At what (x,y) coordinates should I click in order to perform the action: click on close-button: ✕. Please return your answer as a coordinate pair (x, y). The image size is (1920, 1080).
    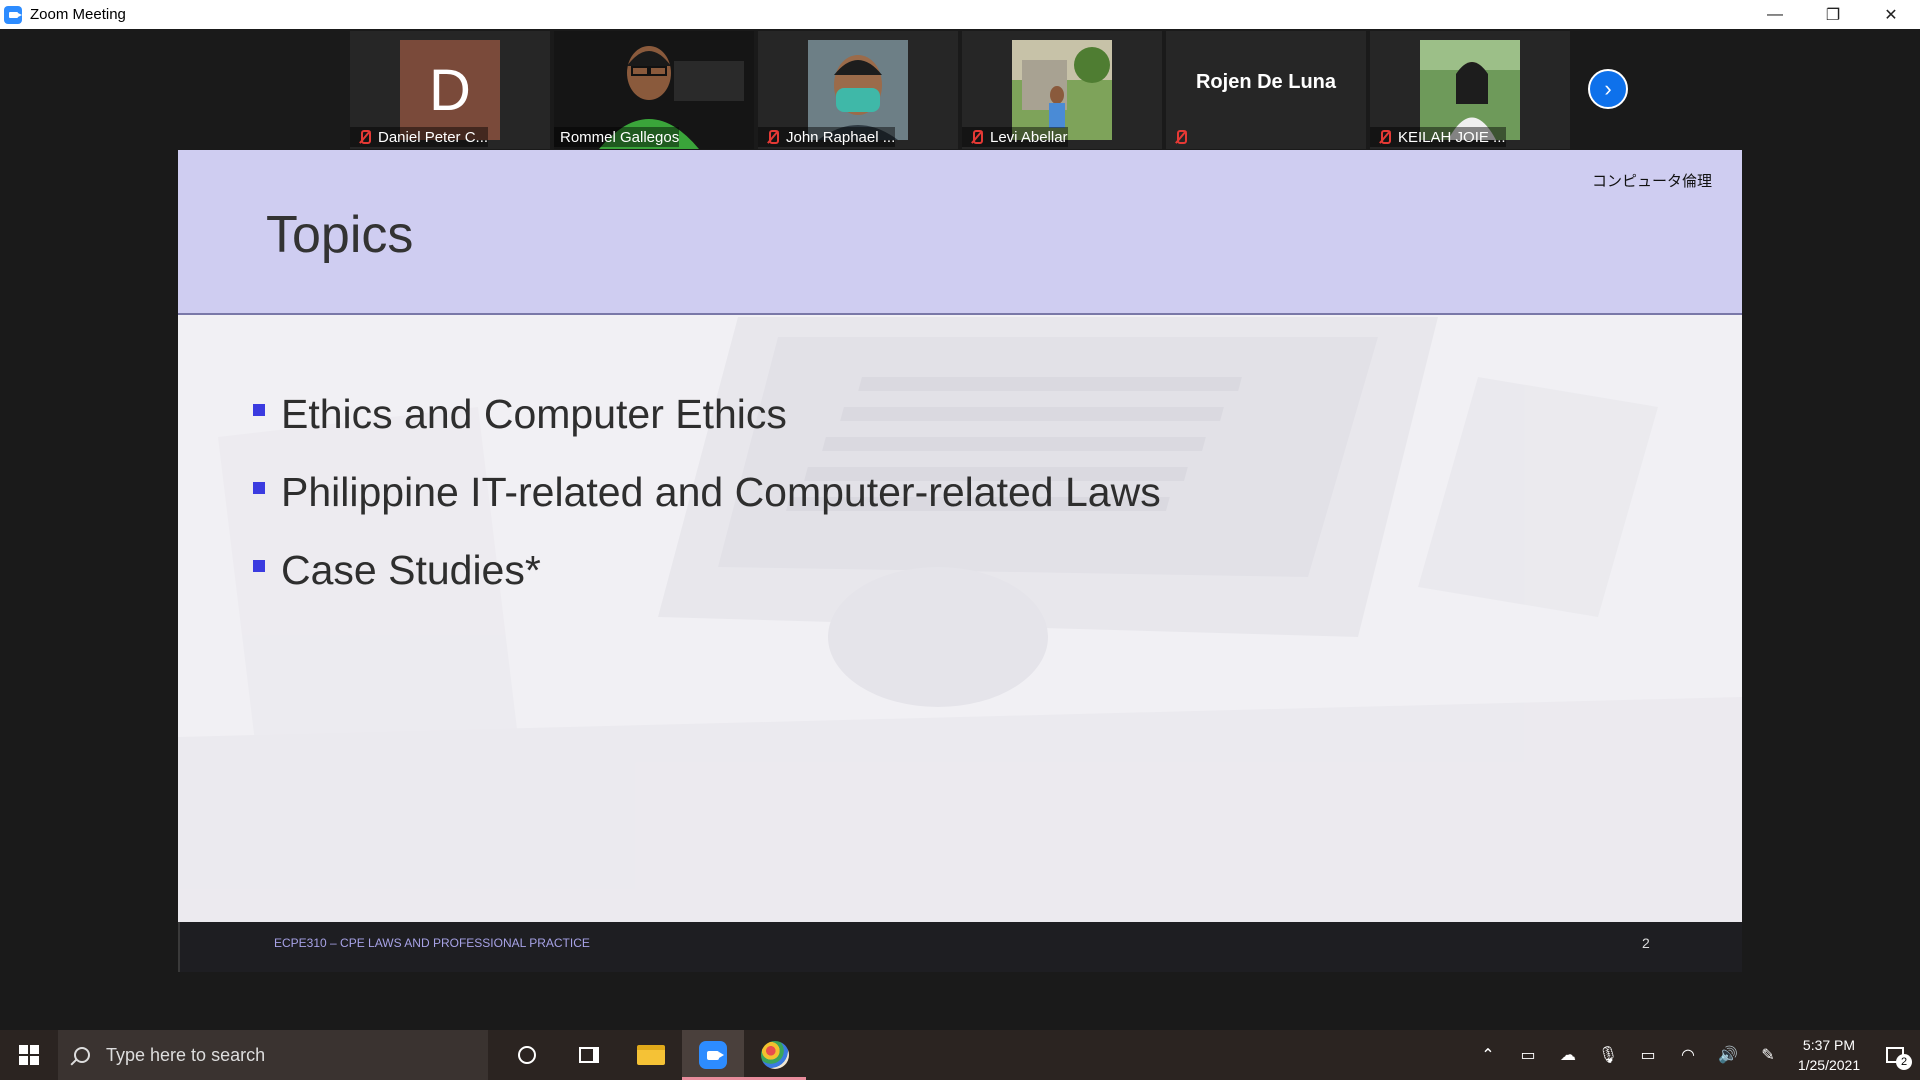
    Looking at the image, I should click on (1891, 14).